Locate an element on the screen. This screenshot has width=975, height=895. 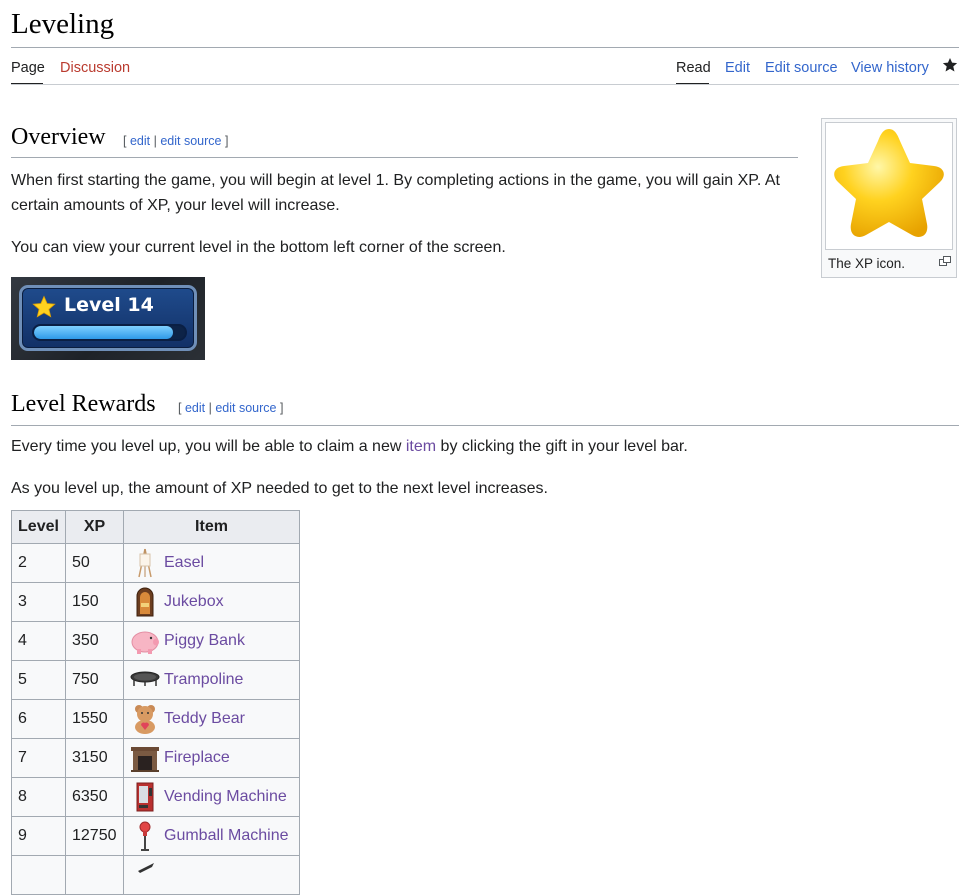
tab-page: Page is located at coordinates (28, 68).